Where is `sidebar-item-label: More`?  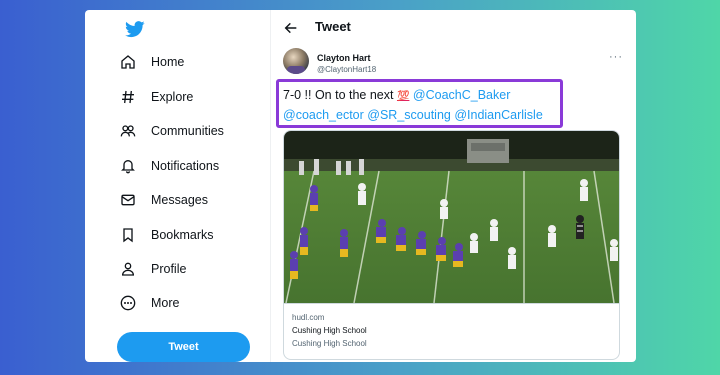 sidebar-item-label: More is located at coordinates (165, 303).